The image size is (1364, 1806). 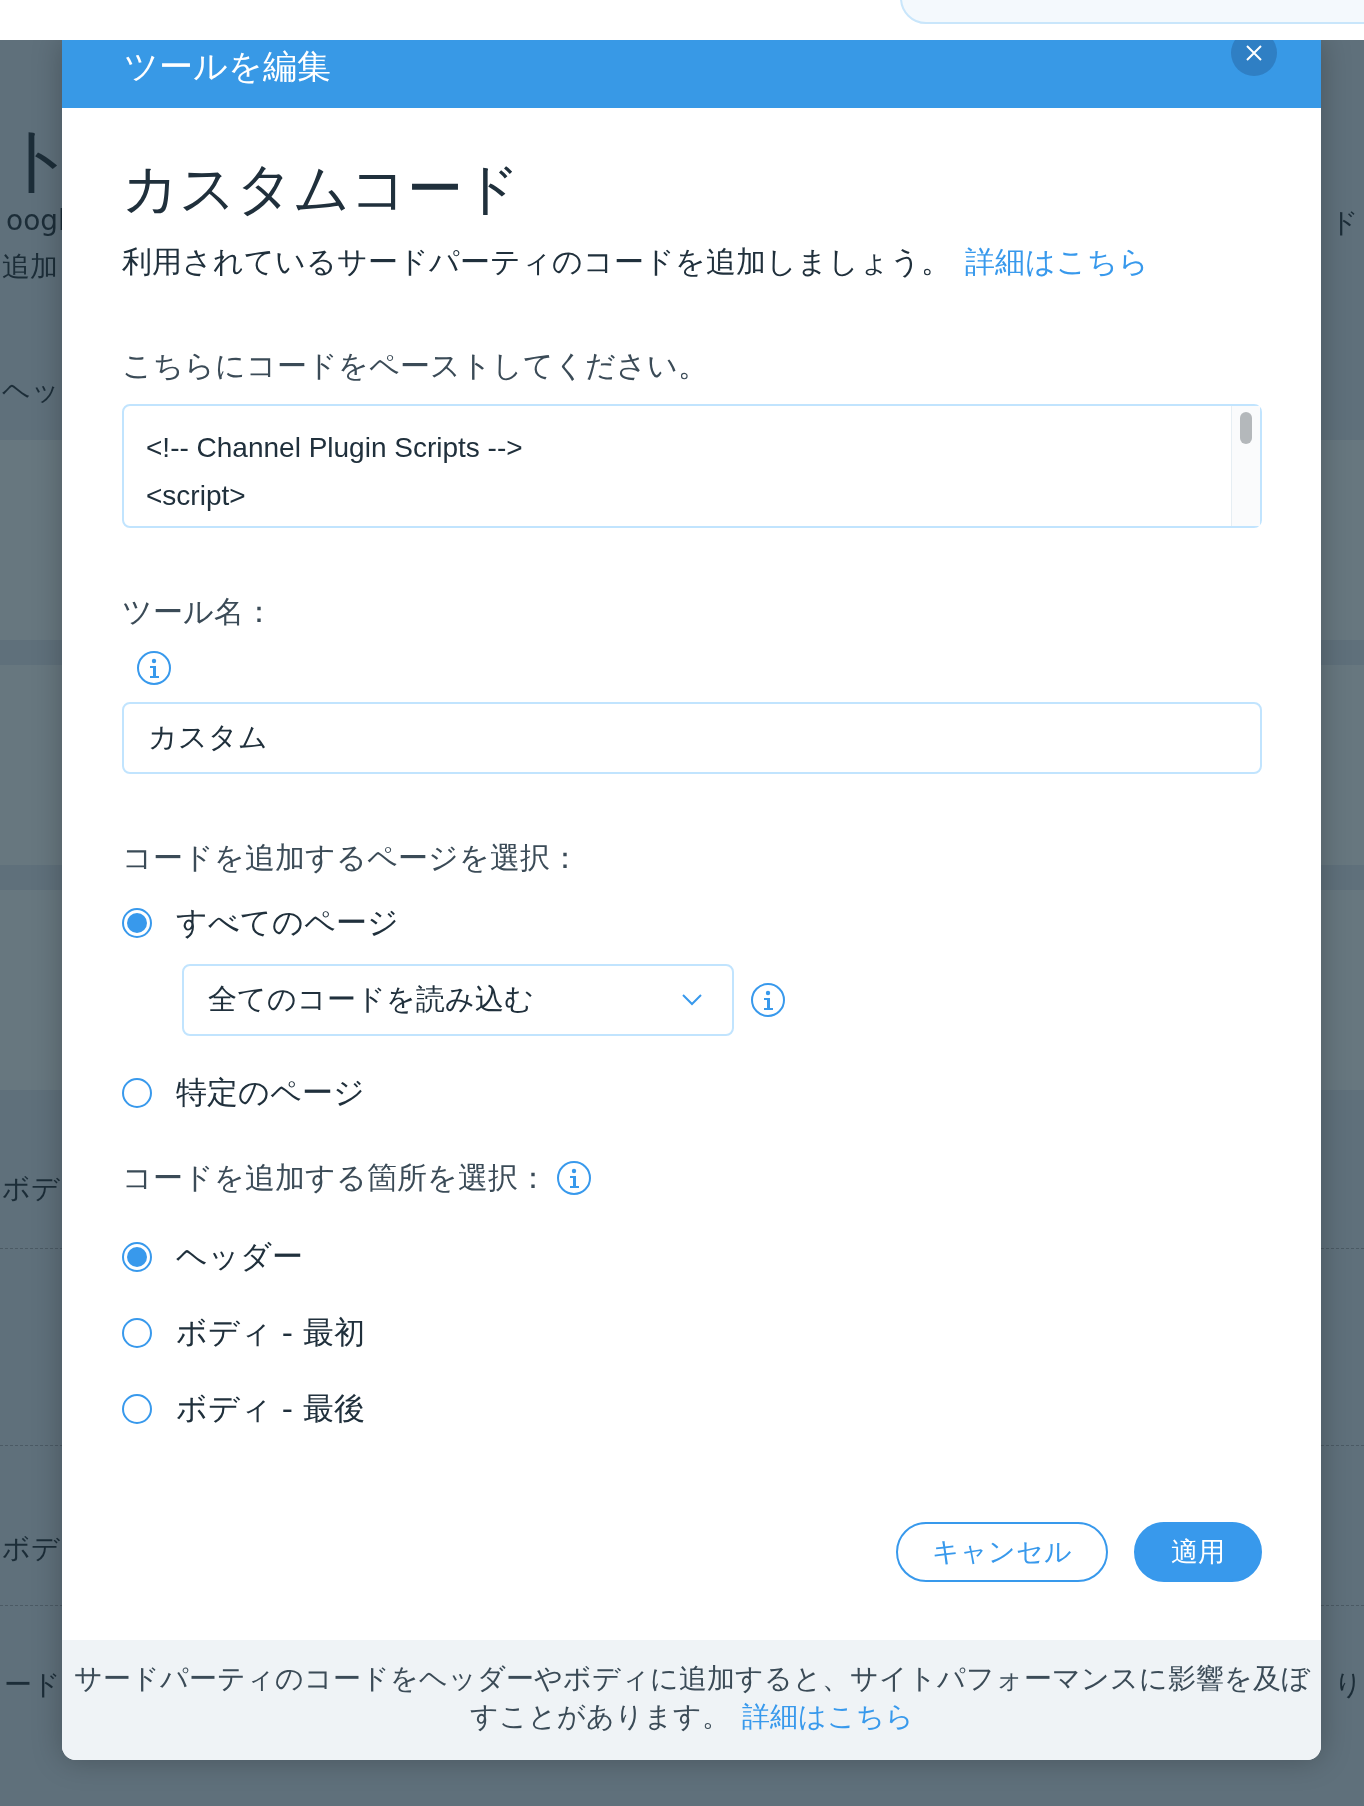 What do you see at coordinates (321, 189) in the screenshot?
I see `dialog-title: カスタムコード` at bounding box center [321, 189].